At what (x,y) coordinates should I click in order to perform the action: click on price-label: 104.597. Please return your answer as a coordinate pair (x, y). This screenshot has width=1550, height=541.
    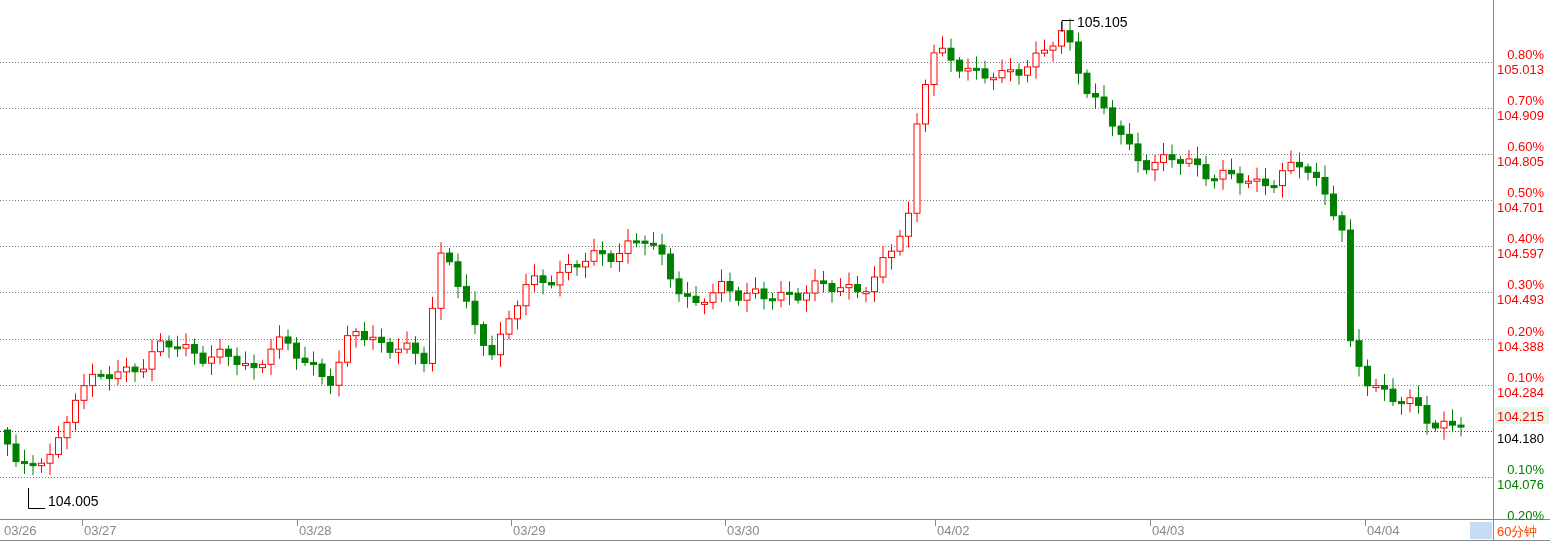
    Looking at the image, I should click on (1520, 253).